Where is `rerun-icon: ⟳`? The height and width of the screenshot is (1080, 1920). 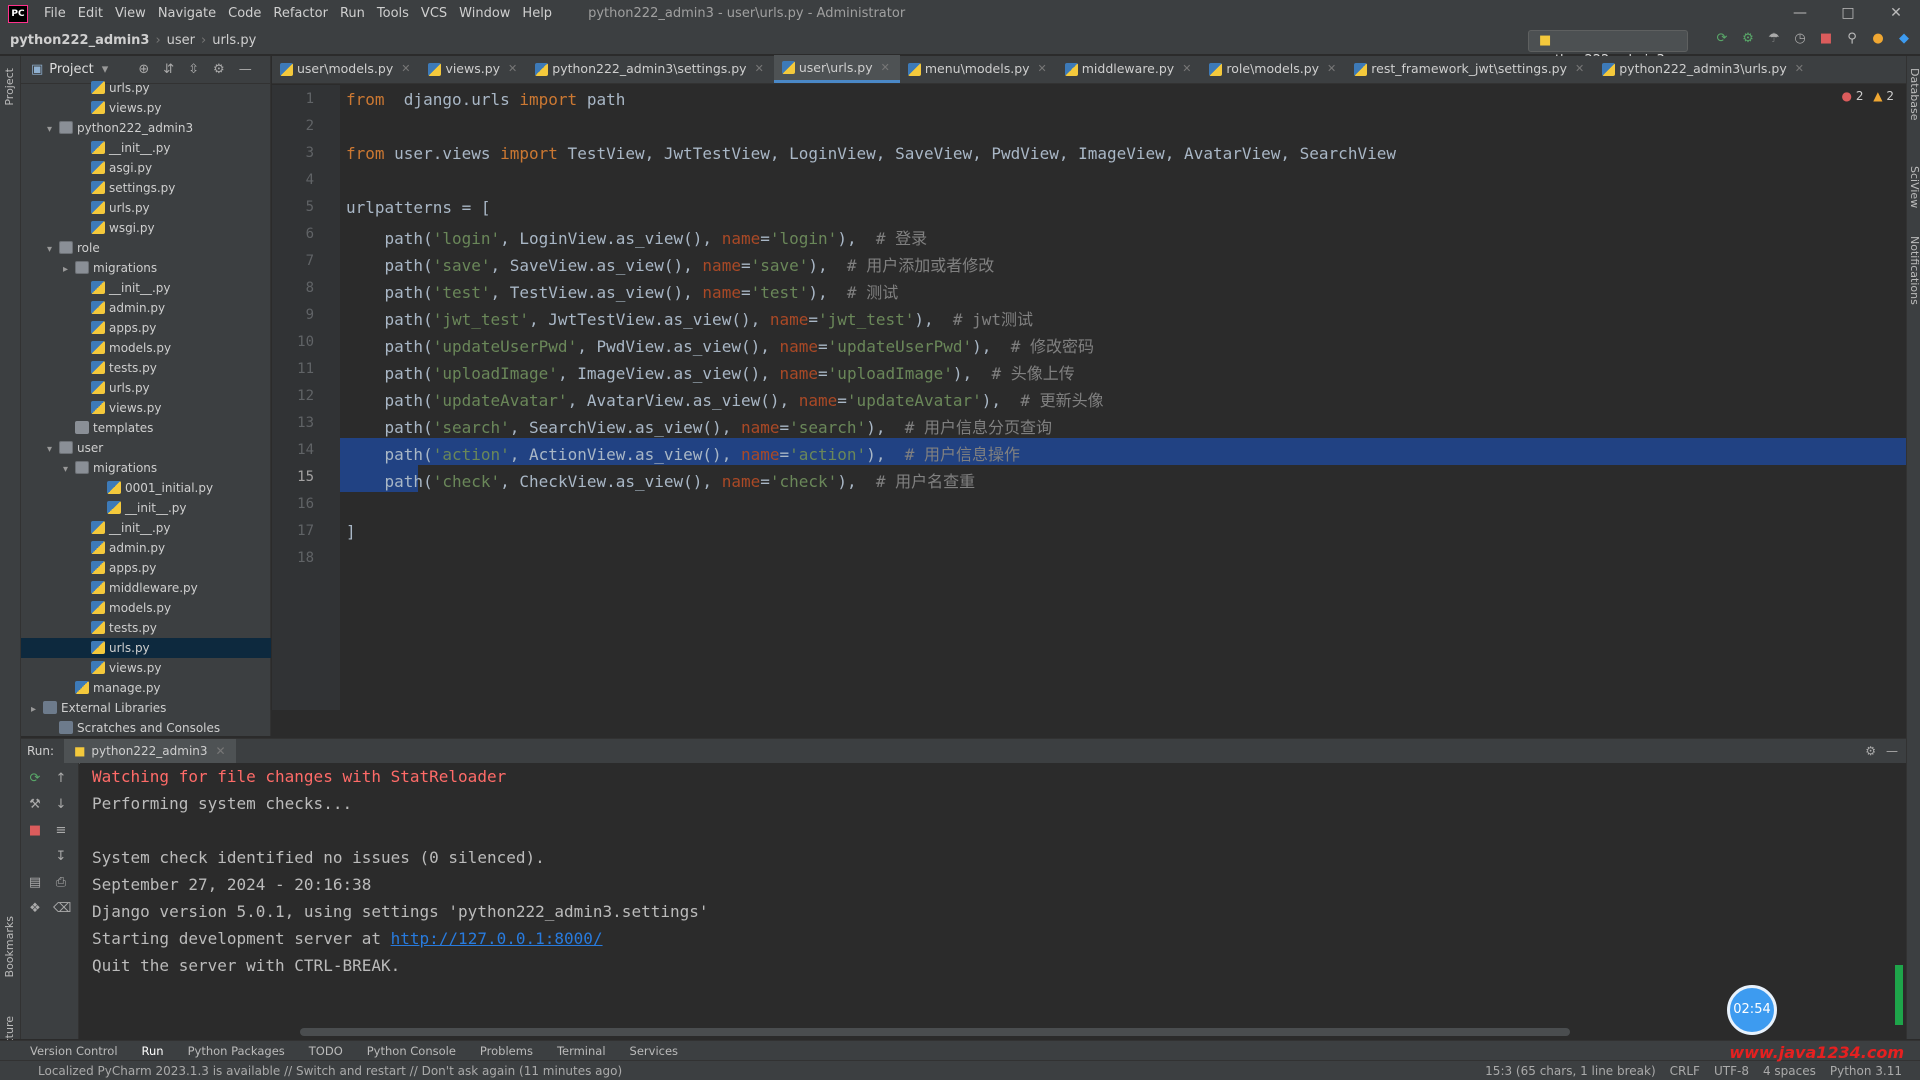
rerun-icon: ⟳ is located at coordinates (1722, 39).